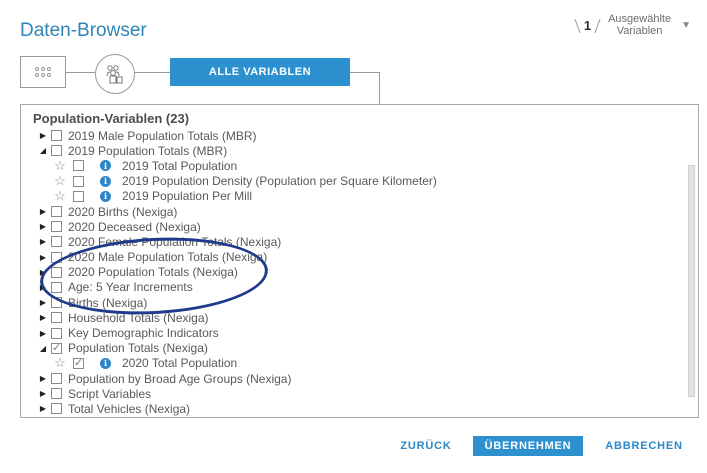 The width and height of the screenshot is (707, 473). I want to click on row-label: Population by Broad Age Groups (Nexiga), so click(180, 378).